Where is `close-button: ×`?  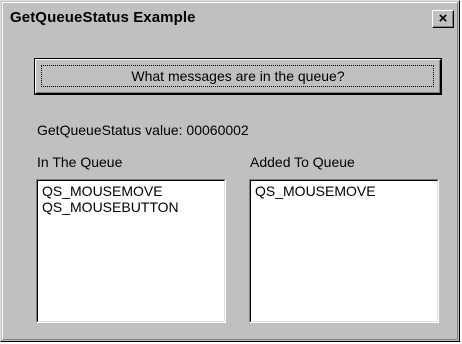
close-button: × is located at coordinates (443, 19).